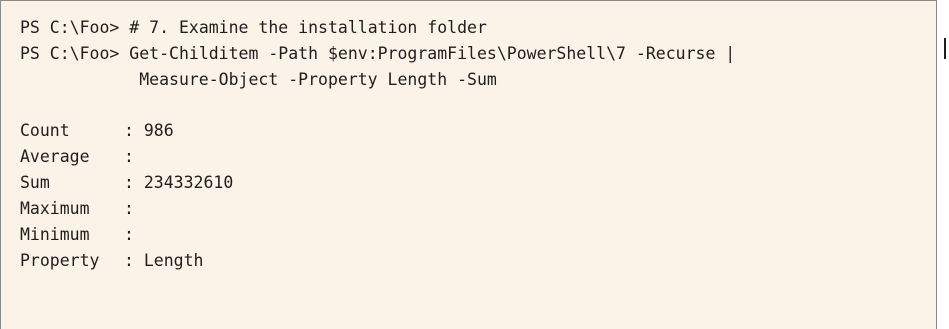 The image size is (949, 329). What do you see at coordinates (55, 234) in the screenshot?
I see `output-label: Minimum` at bounding box center [55, 234].